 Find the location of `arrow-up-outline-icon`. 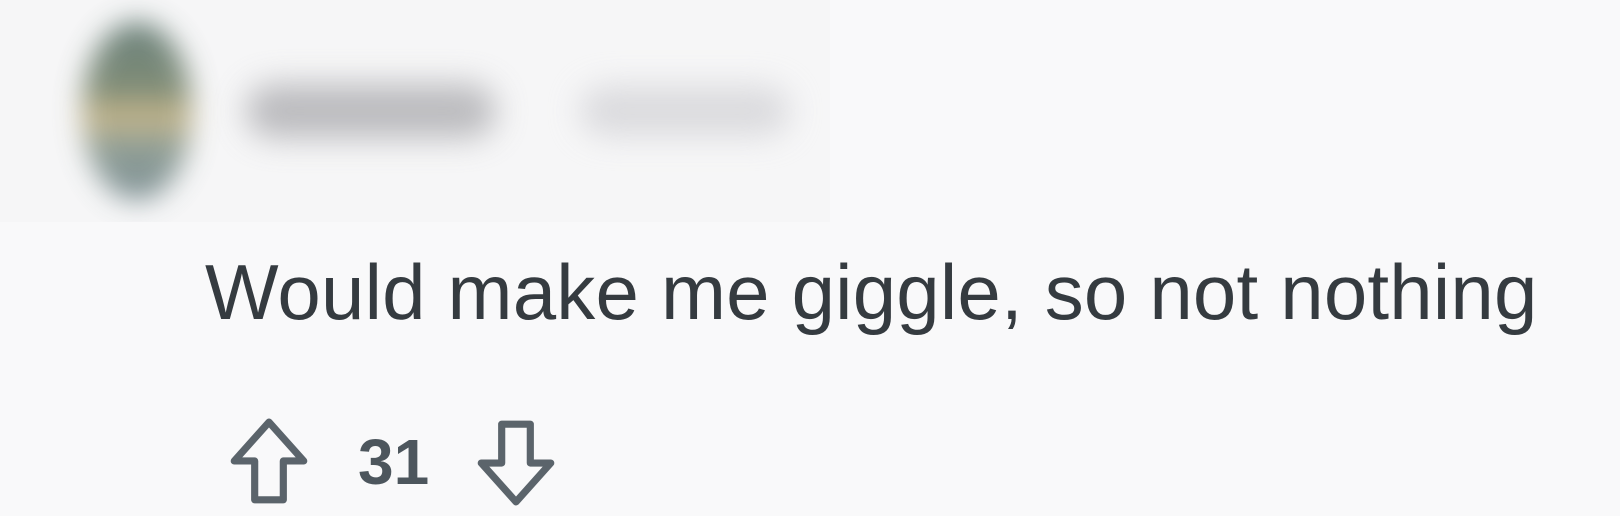

arrow-up-outline-icon is located at coordinates (269, 461).